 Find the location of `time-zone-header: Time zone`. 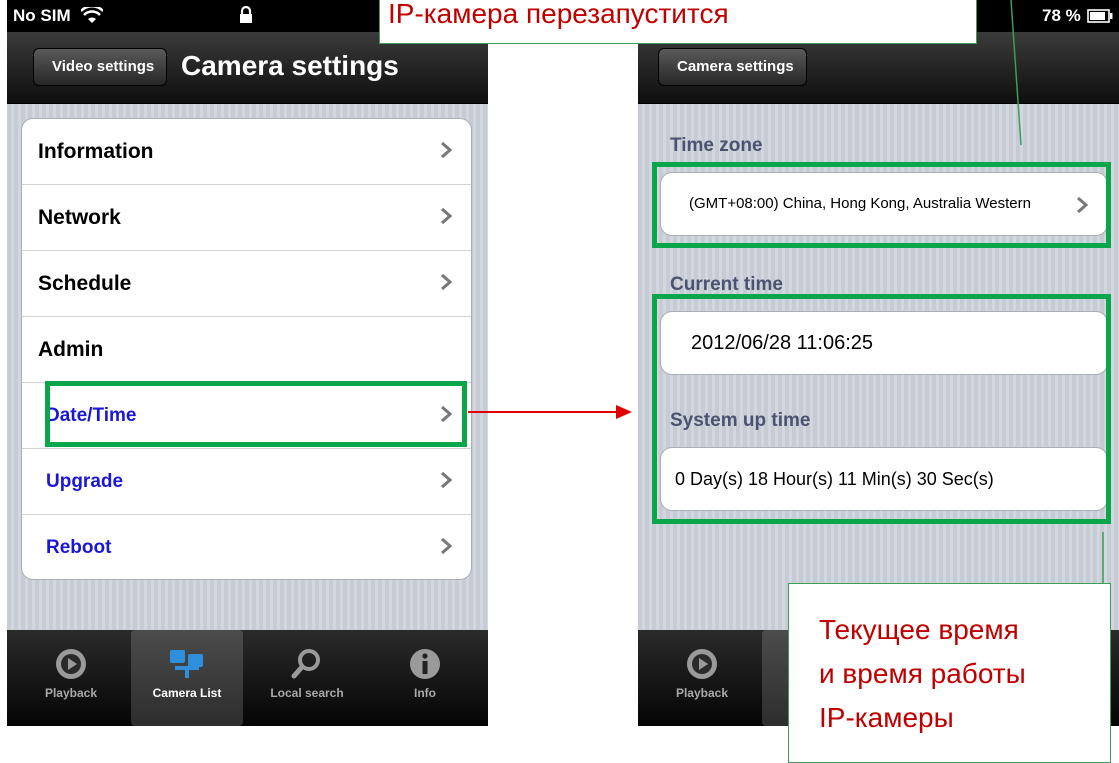

time-zone-header: Time zone is located at coordinates (716, 145).